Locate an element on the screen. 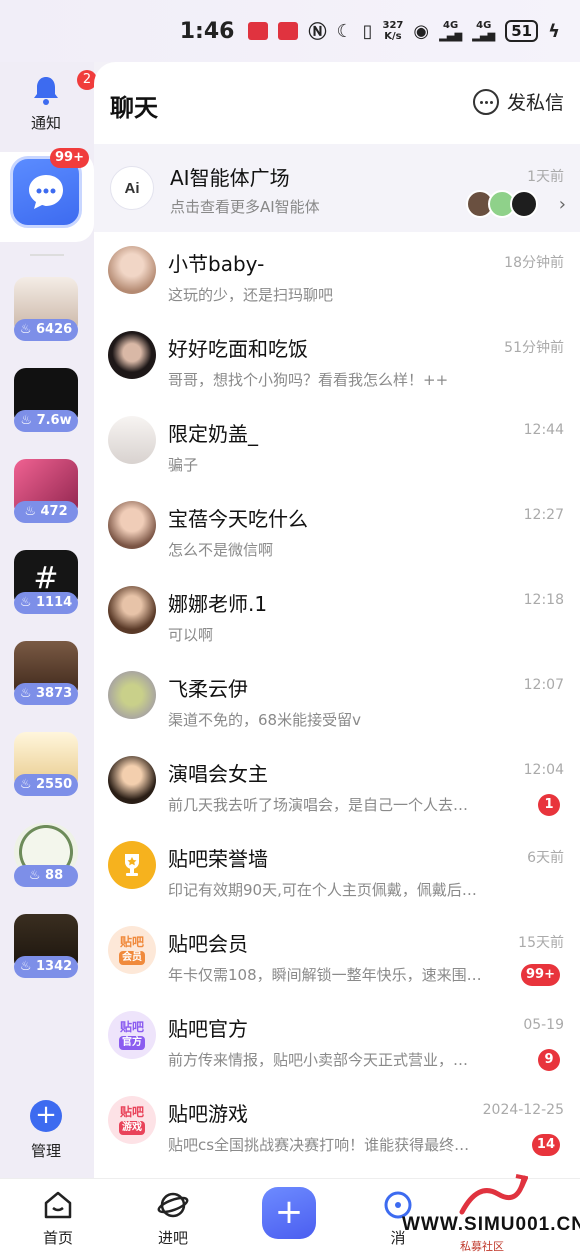 The image size is (580, 1256). nav-enter-bar: 进吧 is located at coordinates (173, 1218).